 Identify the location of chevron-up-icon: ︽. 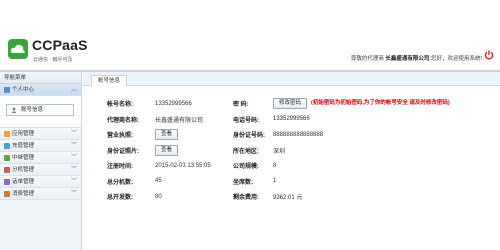
(73, 90).